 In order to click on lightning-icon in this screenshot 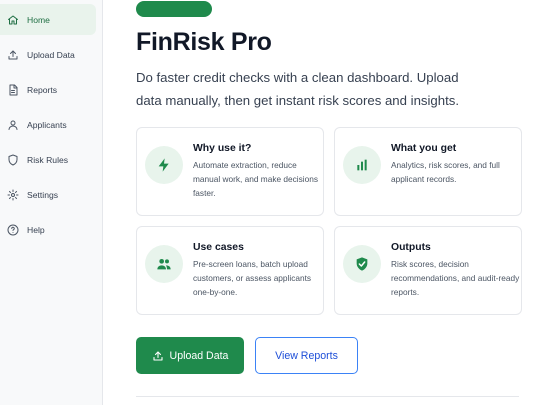, I will do `click(164, 165)`.